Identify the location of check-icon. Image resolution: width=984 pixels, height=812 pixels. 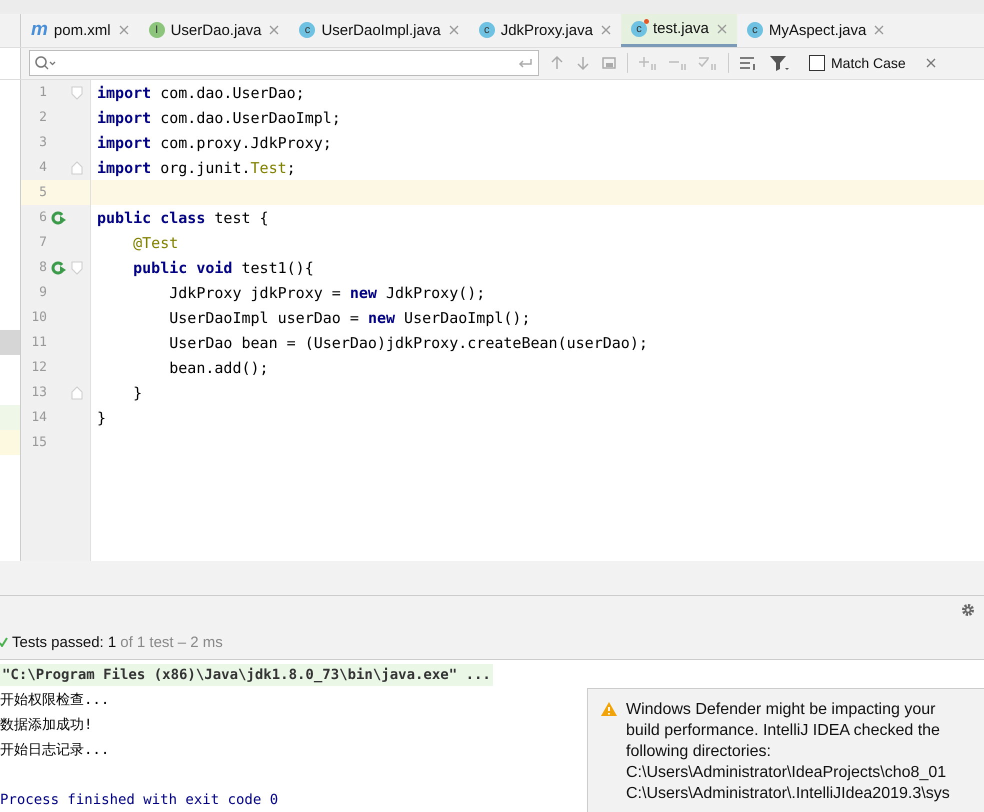
(4, 642).